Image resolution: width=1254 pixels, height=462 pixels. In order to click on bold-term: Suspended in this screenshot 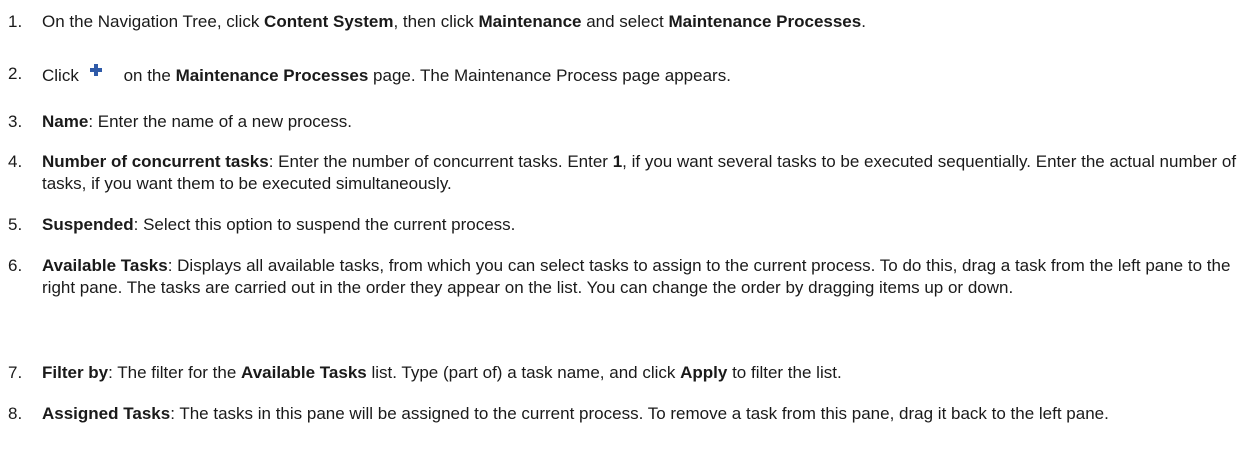, I will do `click(88, 224)`.